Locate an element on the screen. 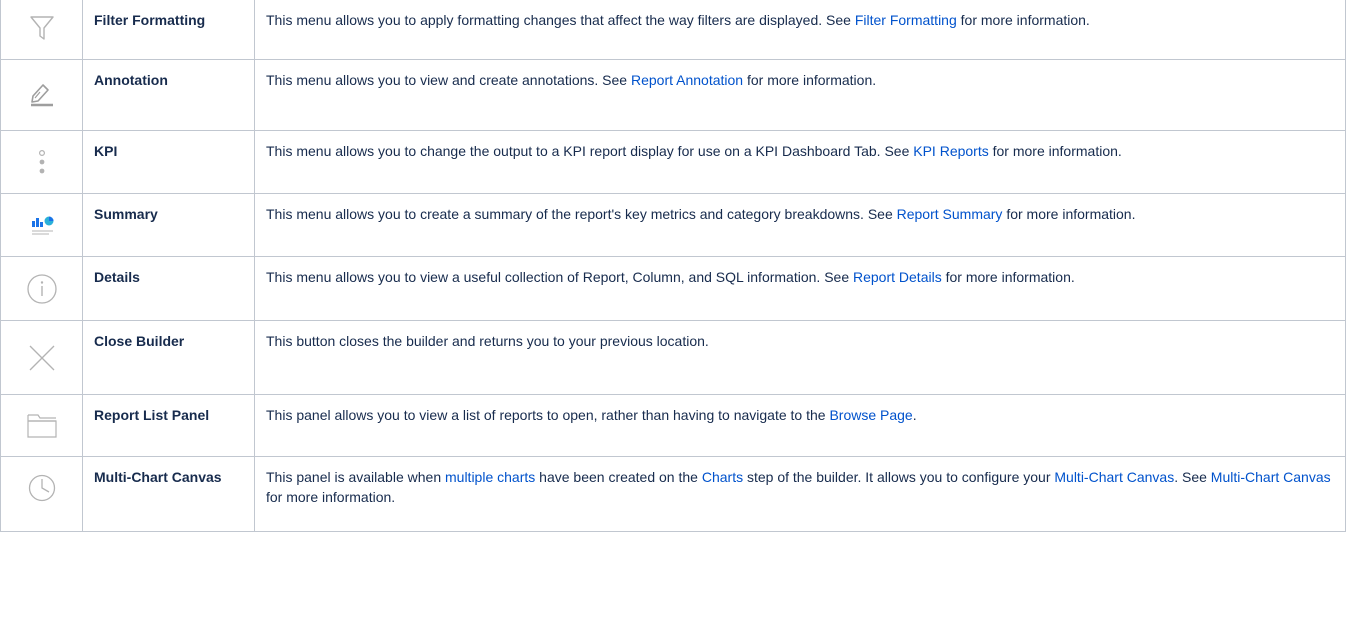 Image resolution: width=1346 pixels, height=617 pixels. row-name: Multi-Chart Canvas is located at coordinates (158, 477).